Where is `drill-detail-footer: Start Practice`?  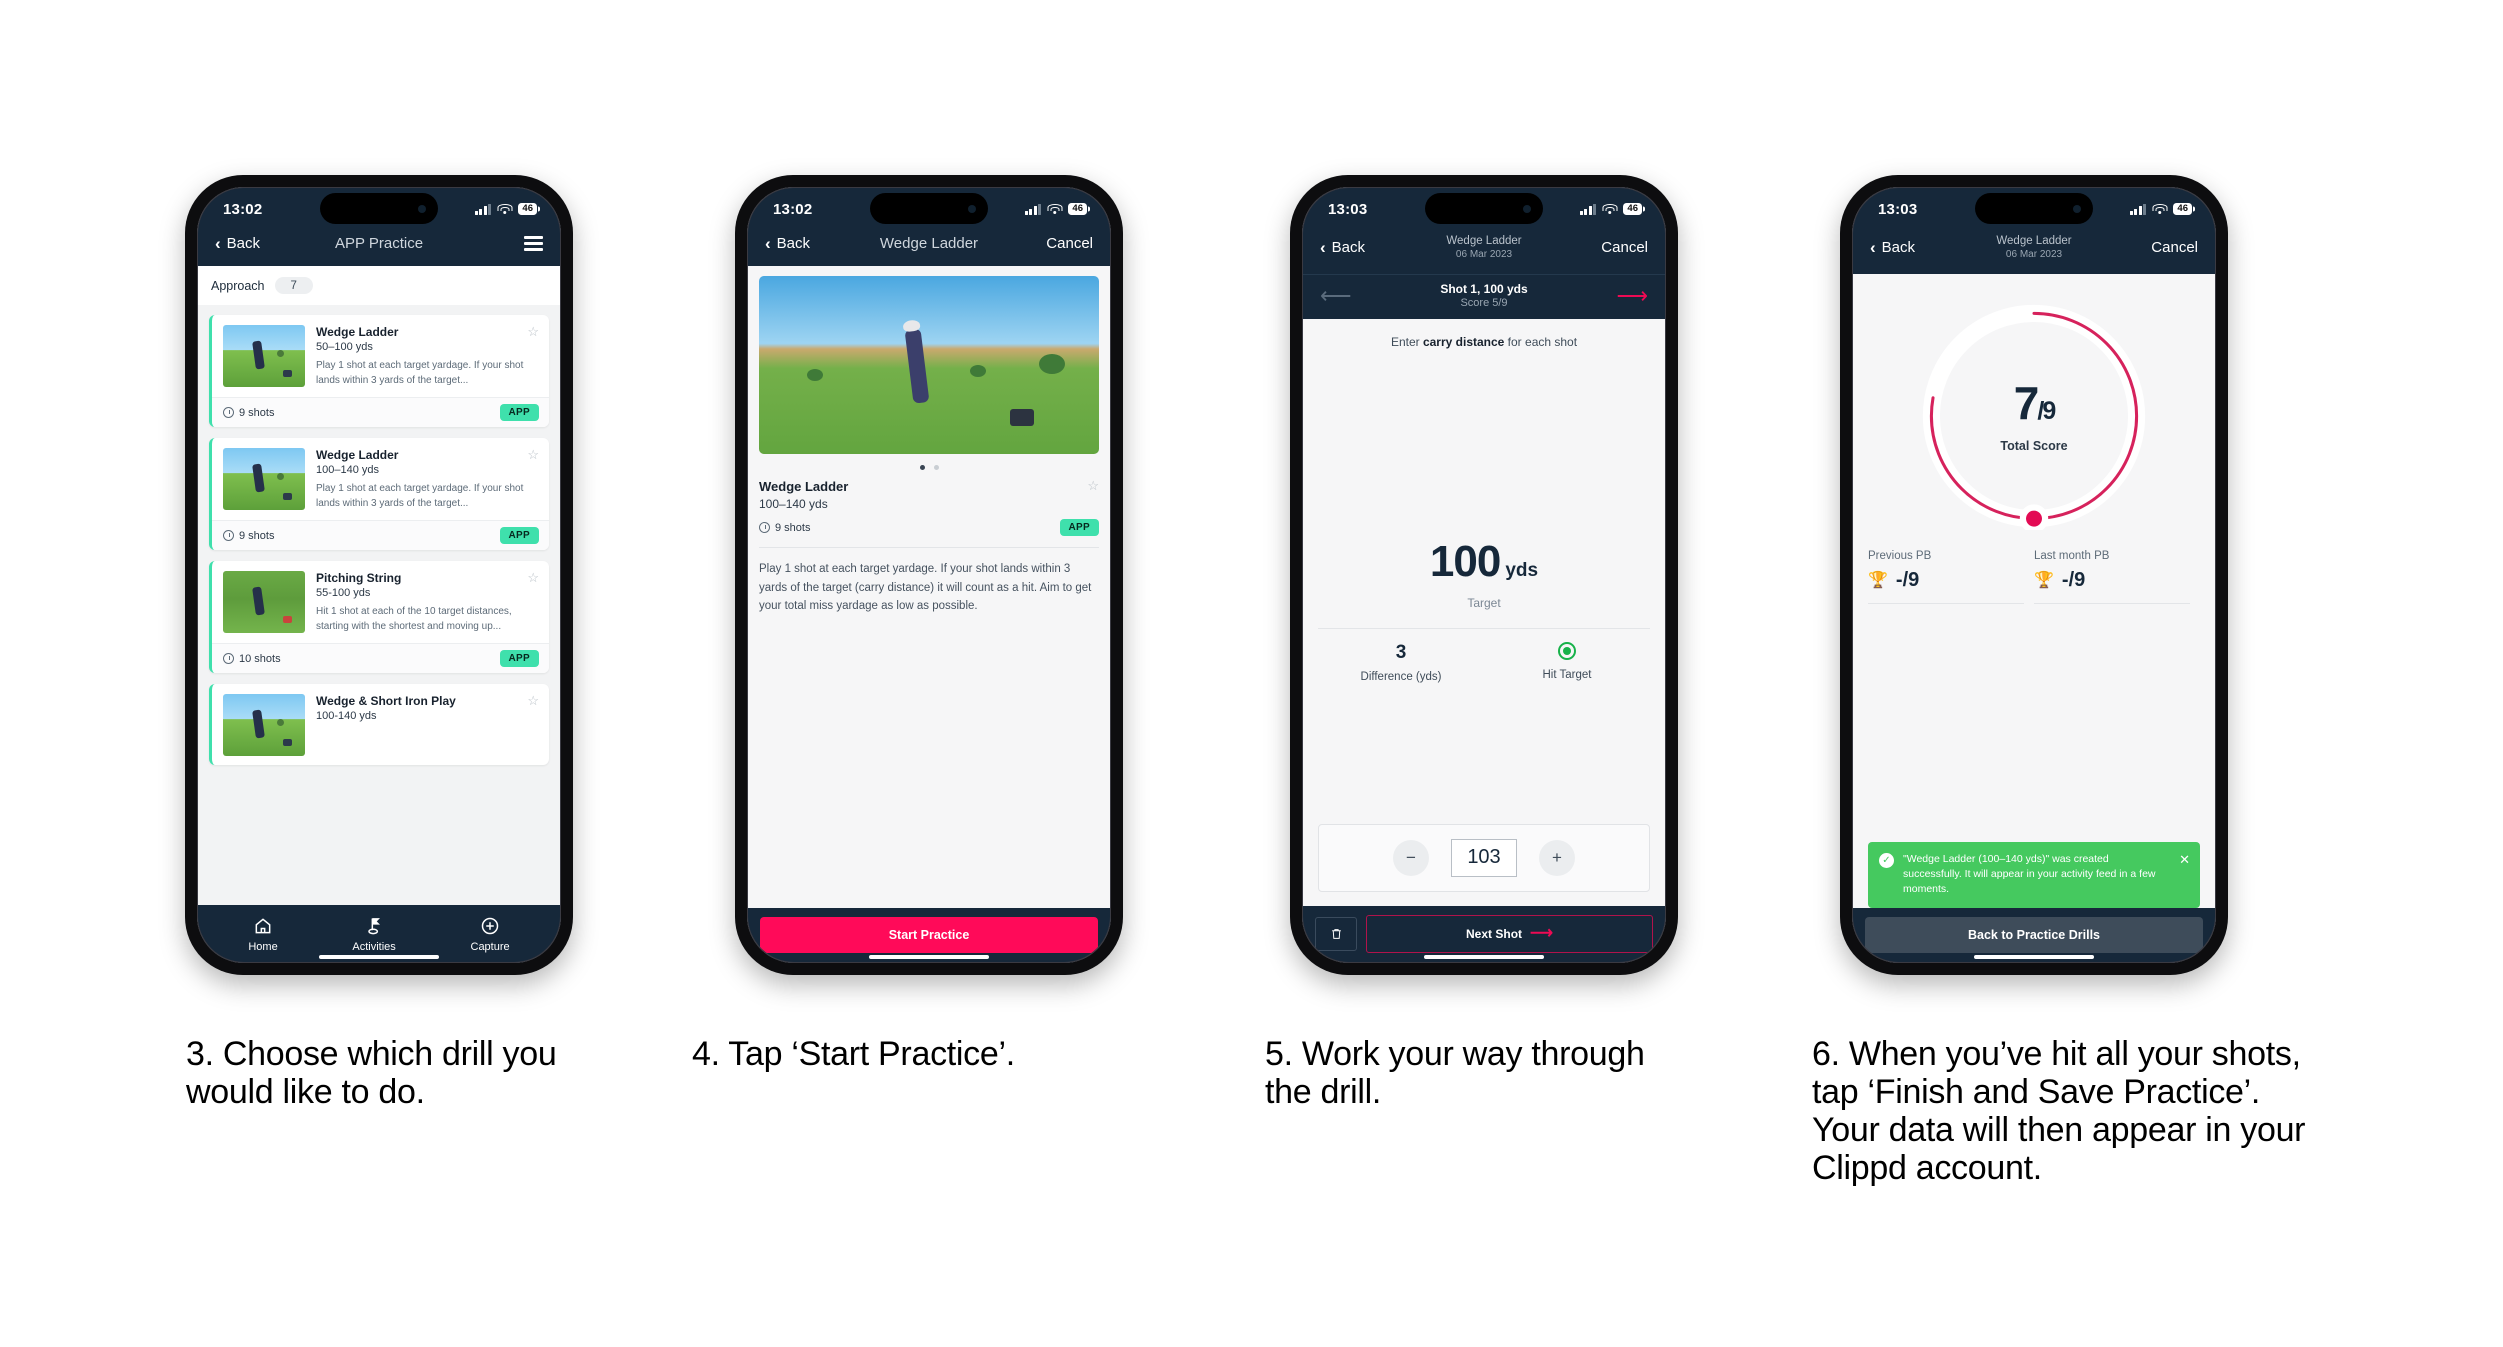
drill-detail-footer: Start Practice is located at coordinates (929, 935).